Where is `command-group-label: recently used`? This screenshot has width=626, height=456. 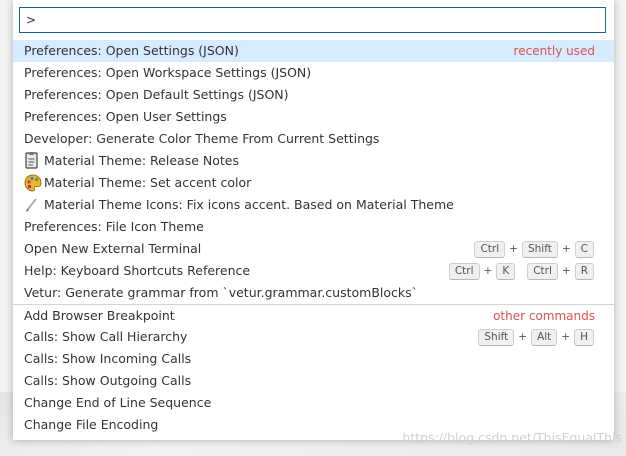
command-group-label: recently used is located at coordinates (554, 51).